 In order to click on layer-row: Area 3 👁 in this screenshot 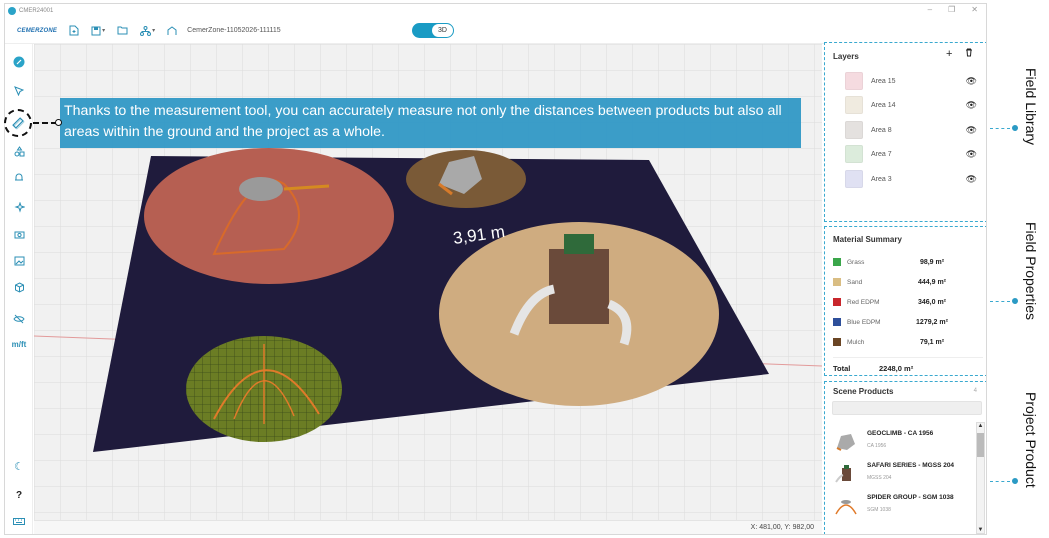, I will do `click(915, 179)`.